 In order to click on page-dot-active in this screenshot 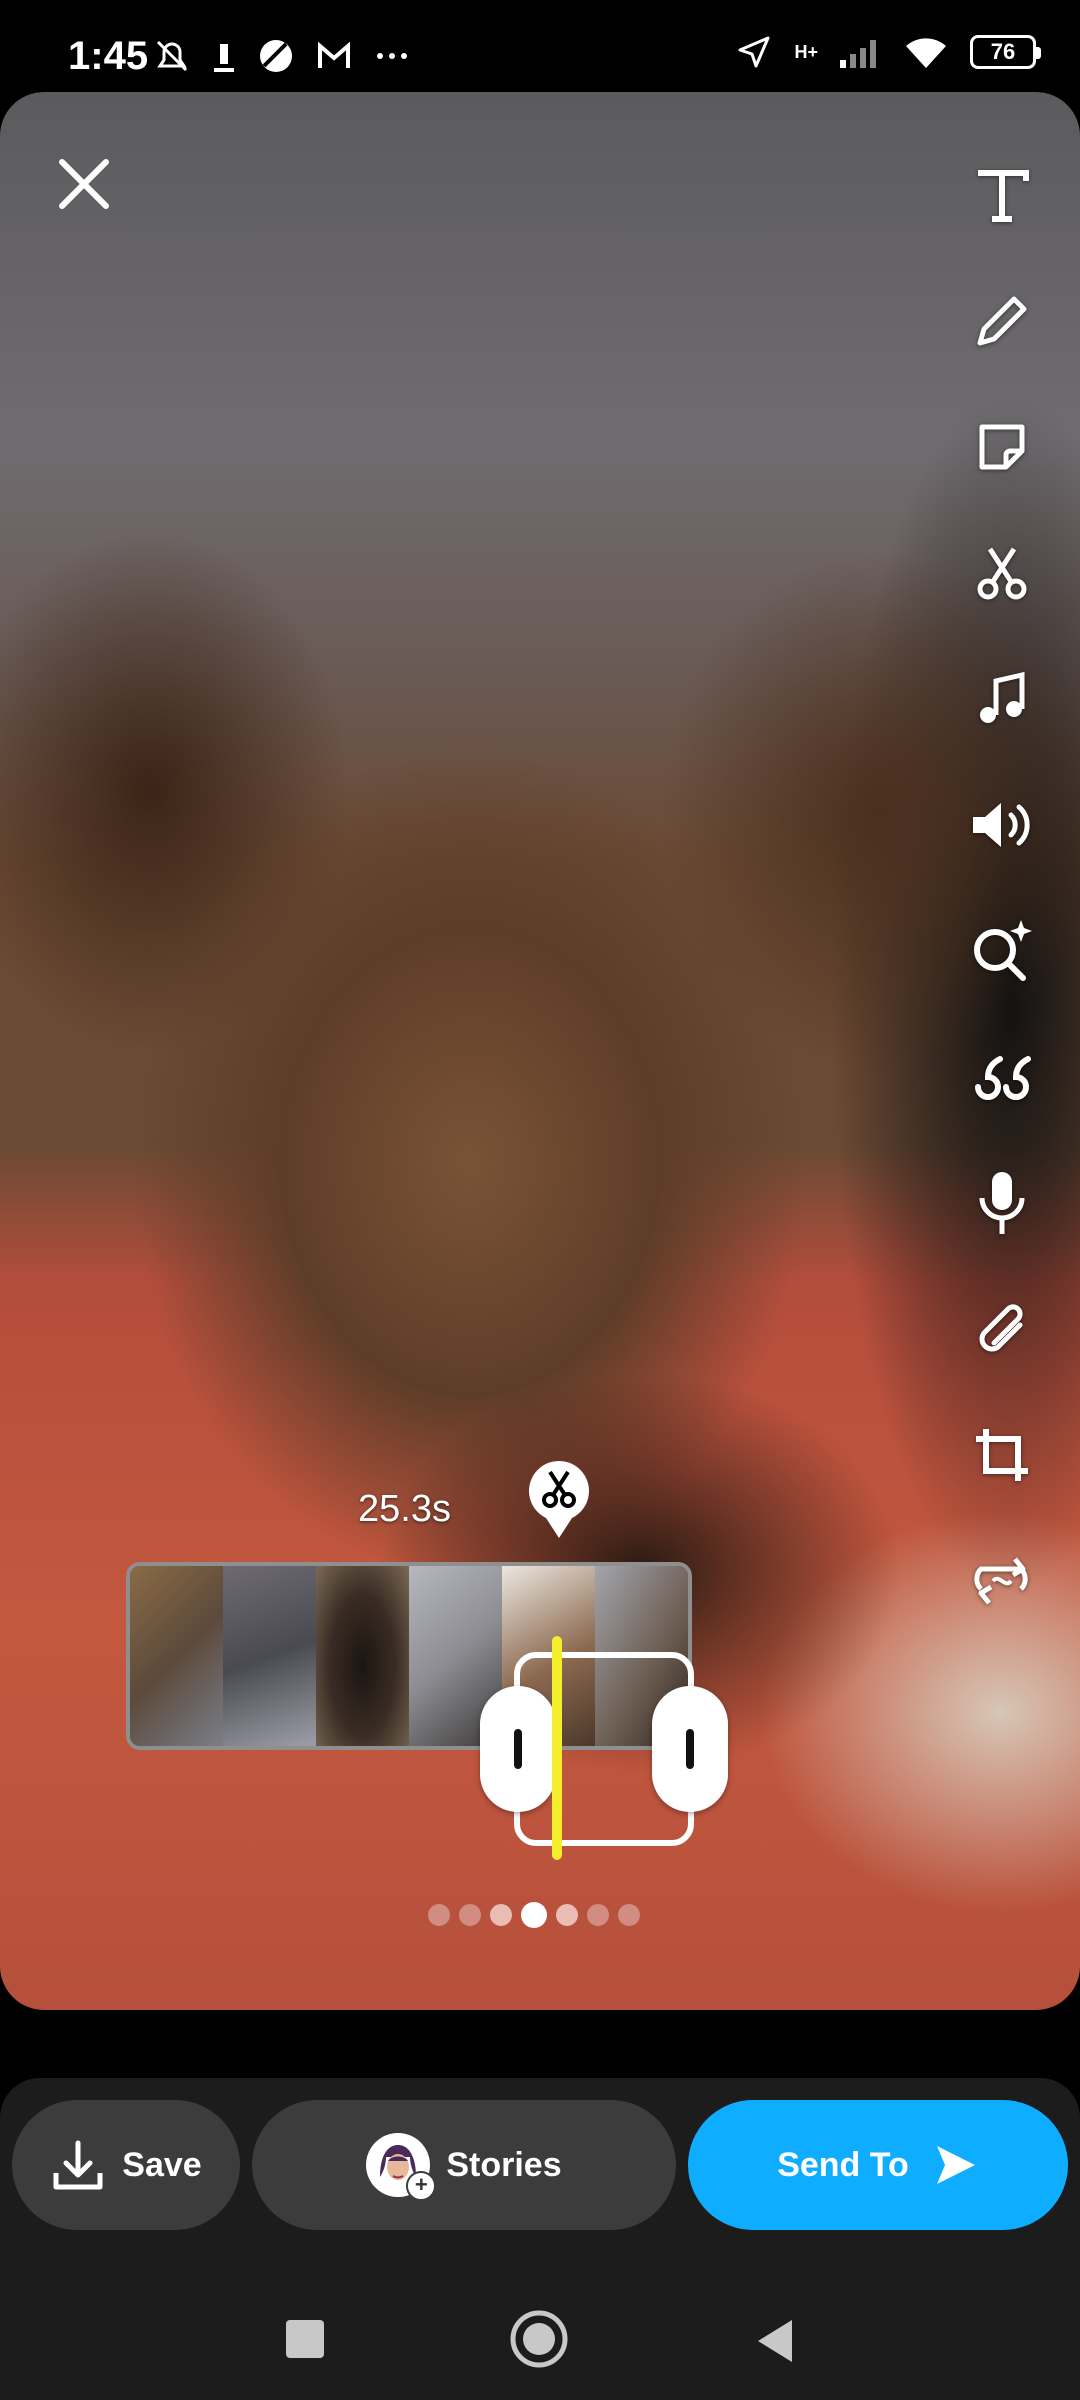, I will do `click(534, 1915)`.